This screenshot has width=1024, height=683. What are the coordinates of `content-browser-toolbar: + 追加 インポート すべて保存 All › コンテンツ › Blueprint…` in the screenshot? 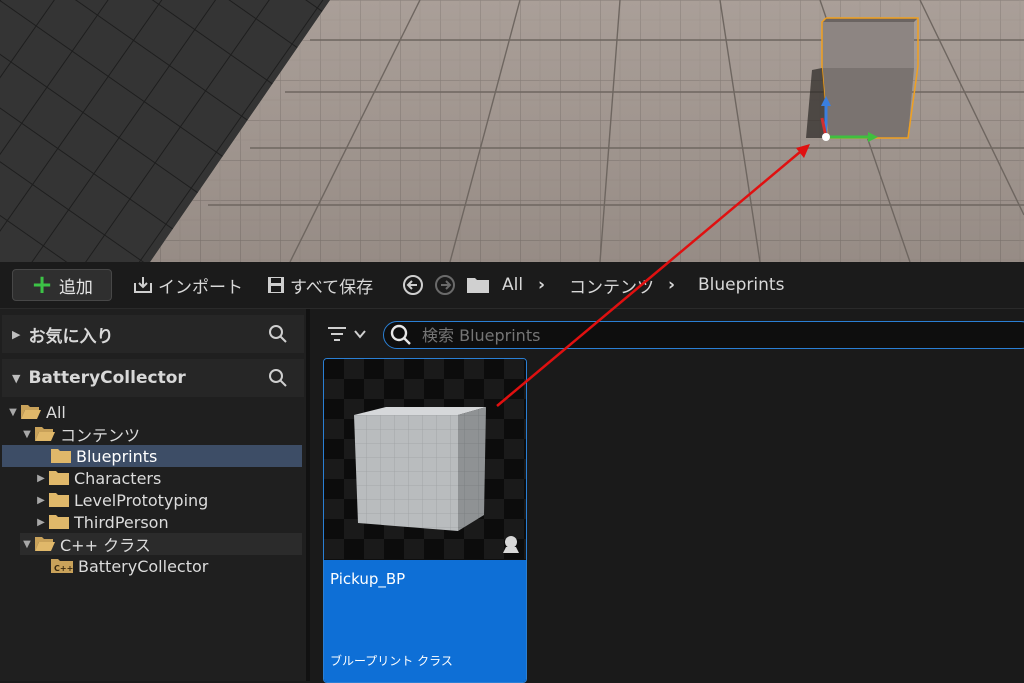 It's located at (512, 285).